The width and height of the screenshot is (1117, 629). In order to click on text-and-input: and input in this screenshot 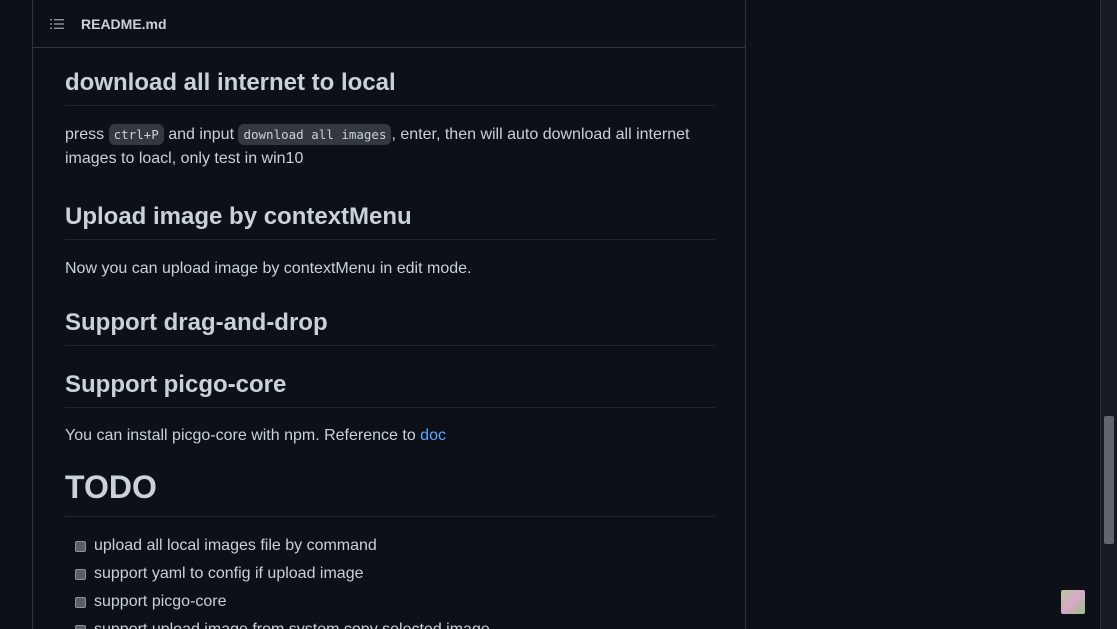, I will do `click(201, 134)`.